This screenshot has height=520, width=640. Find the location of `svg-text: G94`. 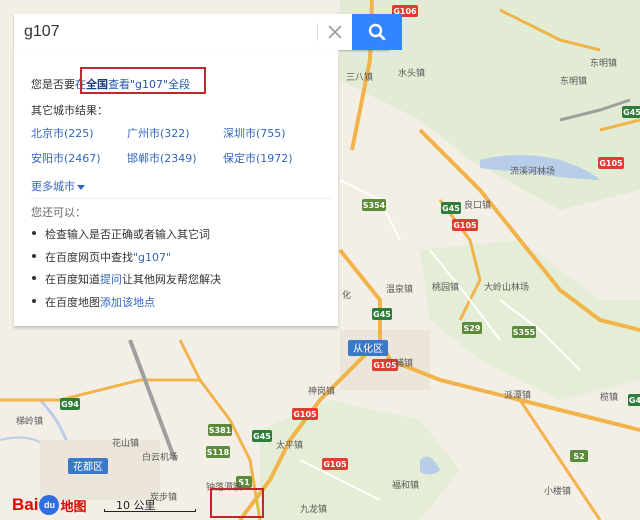

svg-text: G94 is located at coordinates (70, 404).